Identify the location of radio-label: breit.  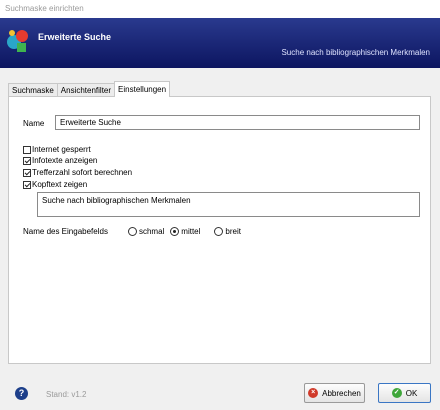
(233, 231).